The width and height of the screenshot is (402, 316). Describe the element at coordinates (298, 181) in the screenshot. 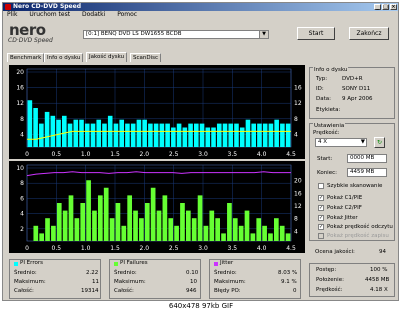

I see `y2-tick-label: 20` at that location.